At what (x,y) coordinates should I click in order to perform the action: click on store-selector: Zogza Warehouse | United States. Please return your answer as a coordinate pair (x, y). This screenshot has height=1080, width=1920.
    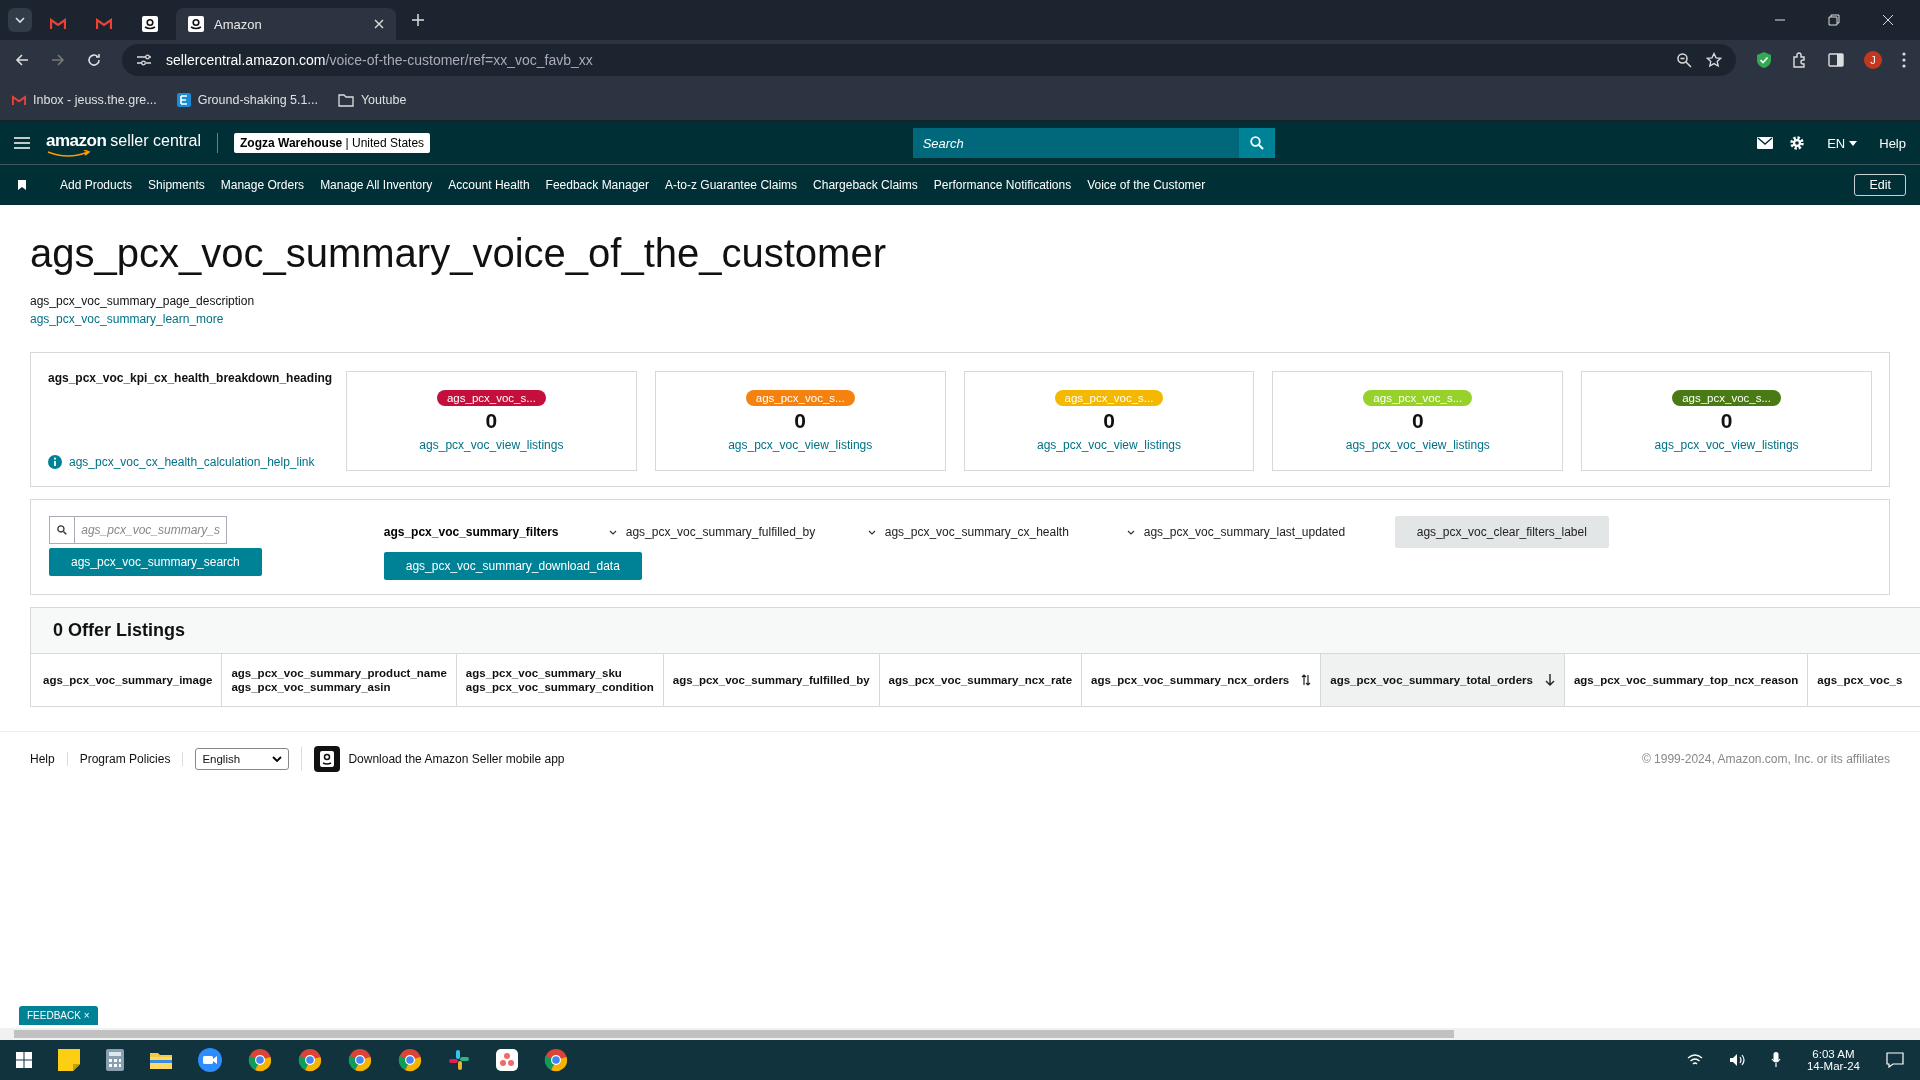
    Looking at the image, I should click on (332, 143).